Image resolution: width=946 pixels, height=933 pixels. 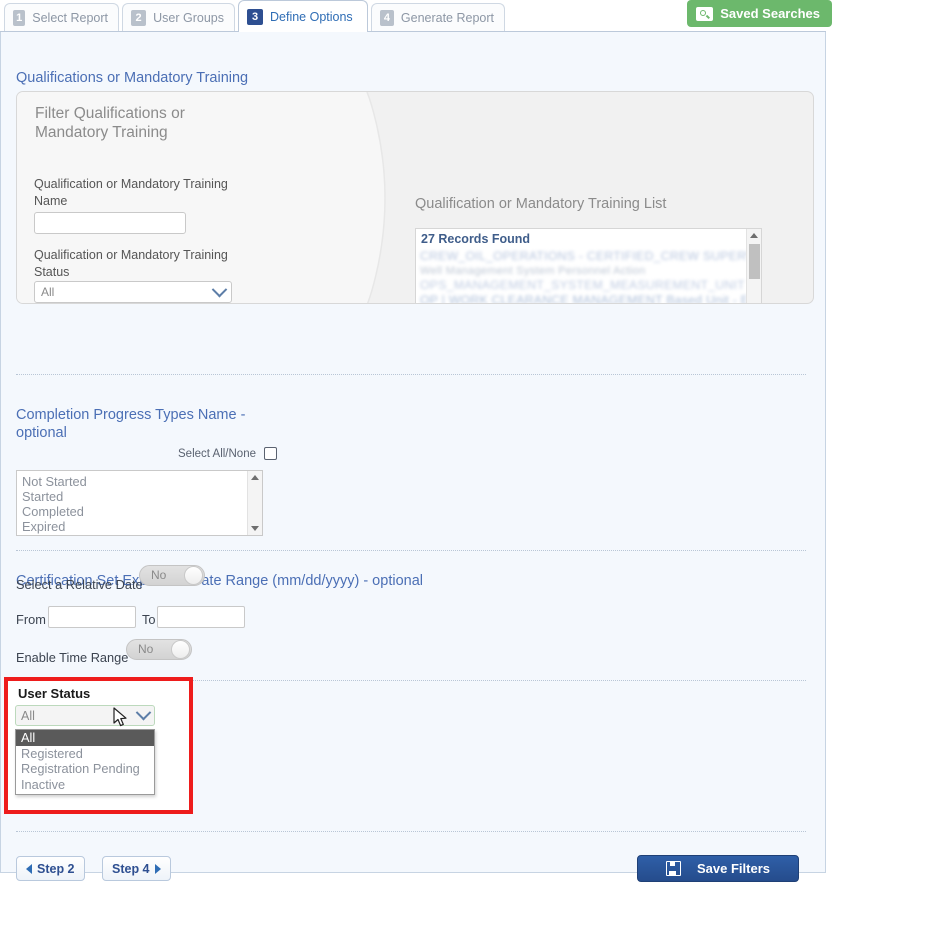 What do you see at coordinates (201, 617) in the screenshot?
I see `to-date-input` at bounding box center [201, 617].